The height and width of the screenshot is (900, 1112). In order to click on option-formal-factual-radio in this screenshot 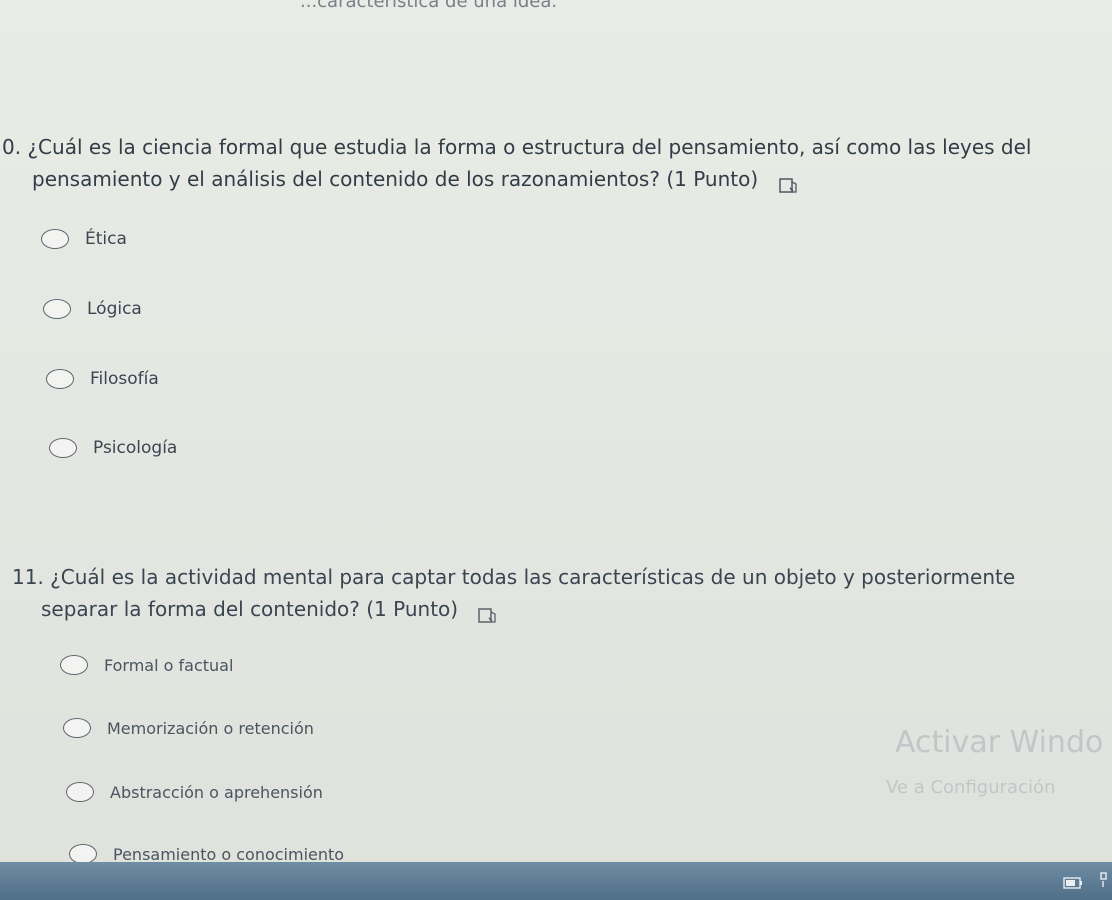, I will do `click(74, 665)`.